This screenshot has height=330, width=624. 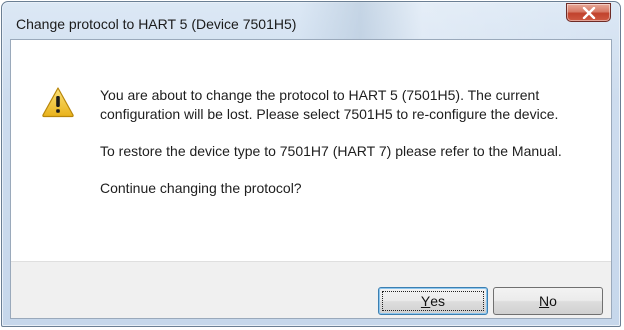 I want to click on message-paragraph-question: Continue changing the protocol?, so click(x=201, y=188).